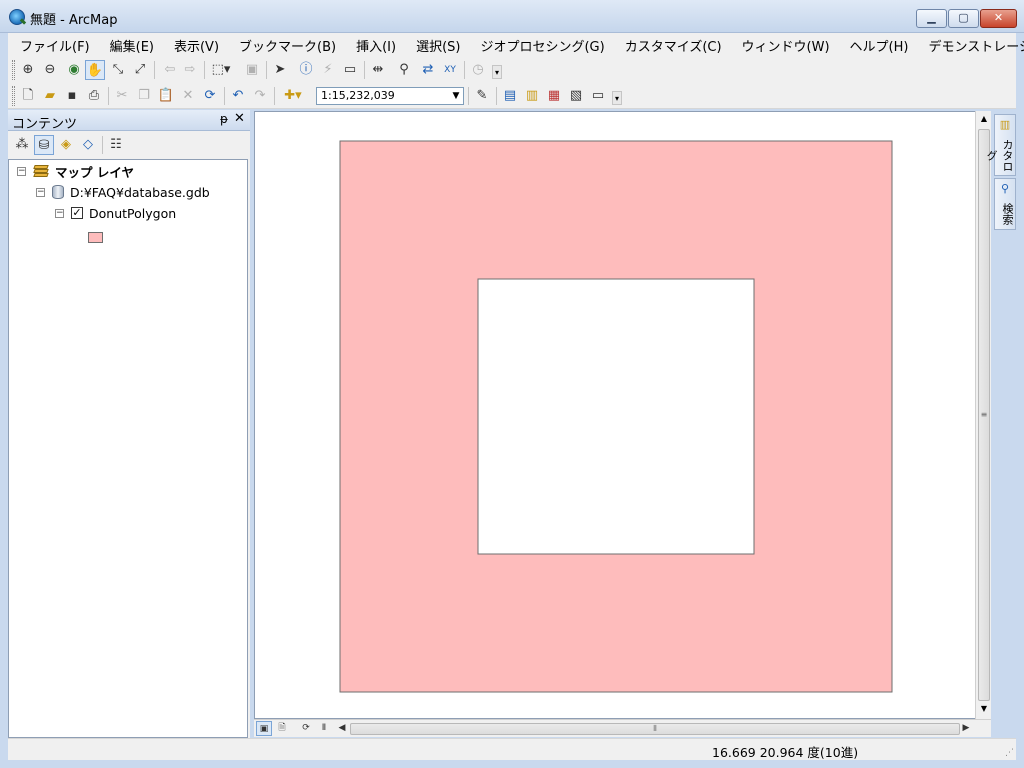 The height and width of the screenshot is (768, 1024). I want to click on map-scale-combo: 1:15,232,039 ▼, so click(390, 96).